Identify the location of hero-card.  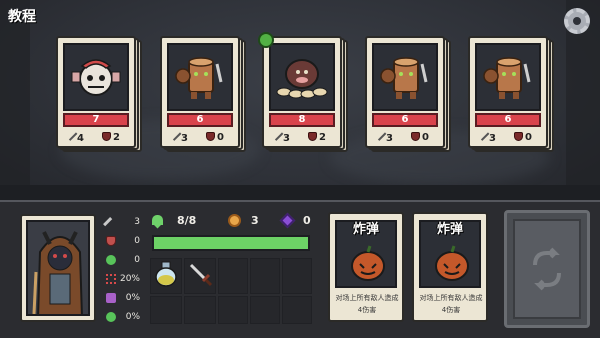
(58, 268).